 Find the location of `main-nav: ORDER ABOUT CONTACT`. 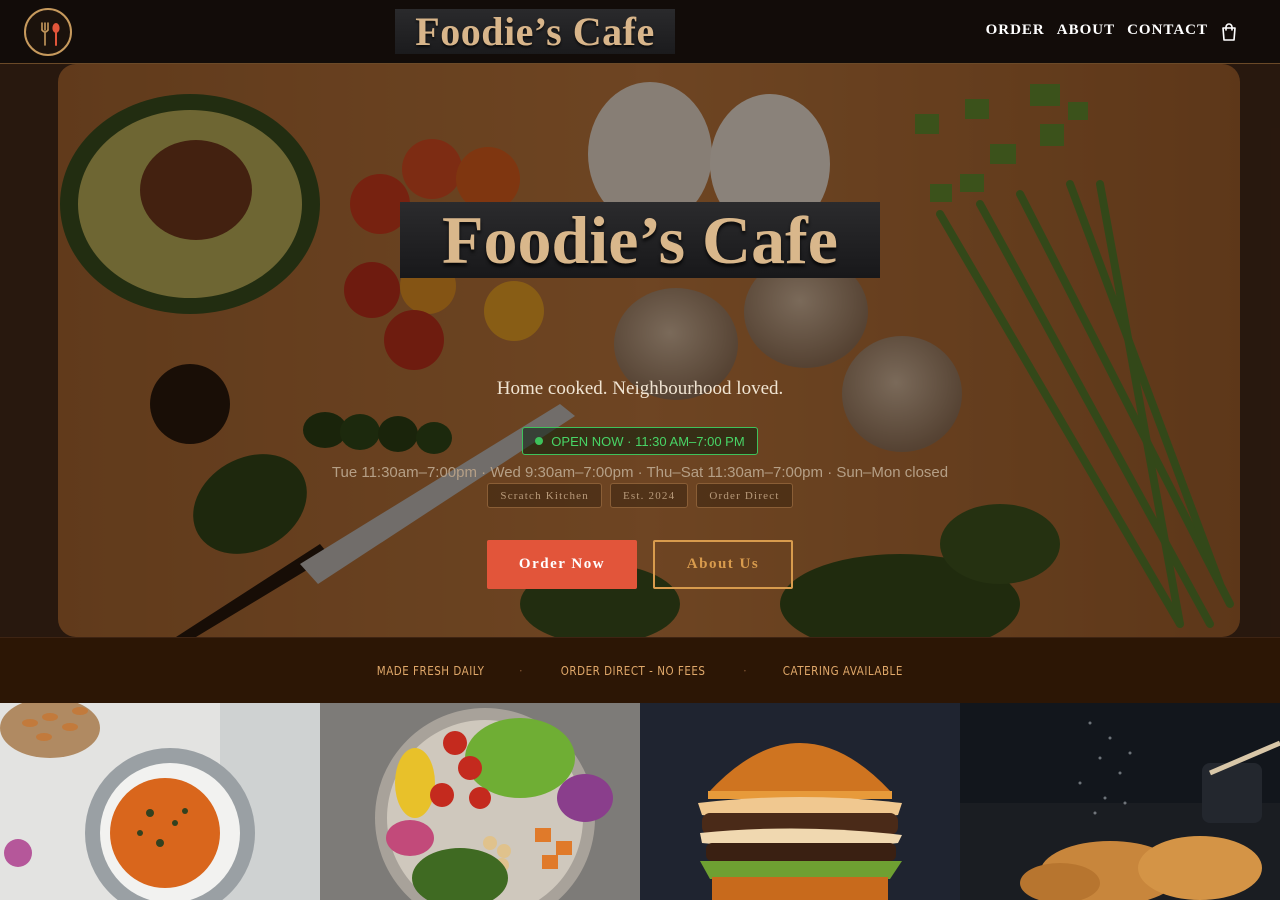

main-nav: ORDER ABOUT CONTACT is located at coordinates (1097, 30).